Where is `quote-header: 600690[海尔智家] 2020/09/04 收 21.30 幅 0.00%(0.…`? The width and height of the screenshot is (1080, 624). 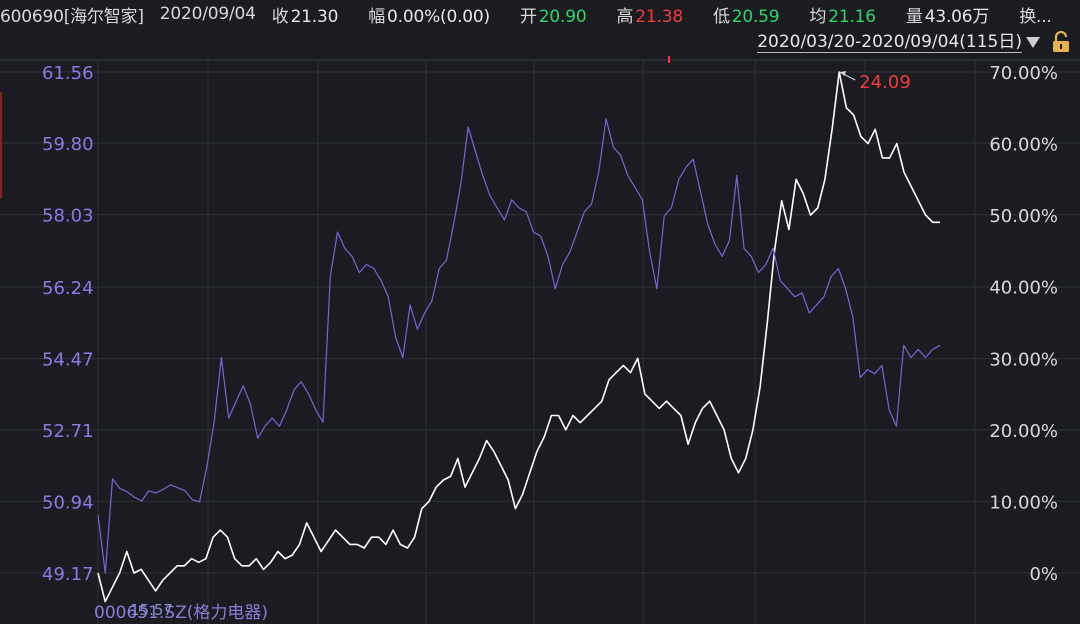
quote-header: 600690[海尔智家] 2020/09/04 收 21.30 幅 0.00%(0.… is located at coordinates (540, 14).